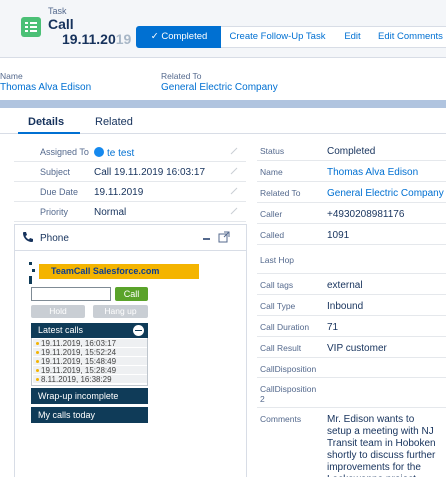 The image size is (446, 477). I want to click on field-related-to: Related To General Electric Company, so click(351, 192).